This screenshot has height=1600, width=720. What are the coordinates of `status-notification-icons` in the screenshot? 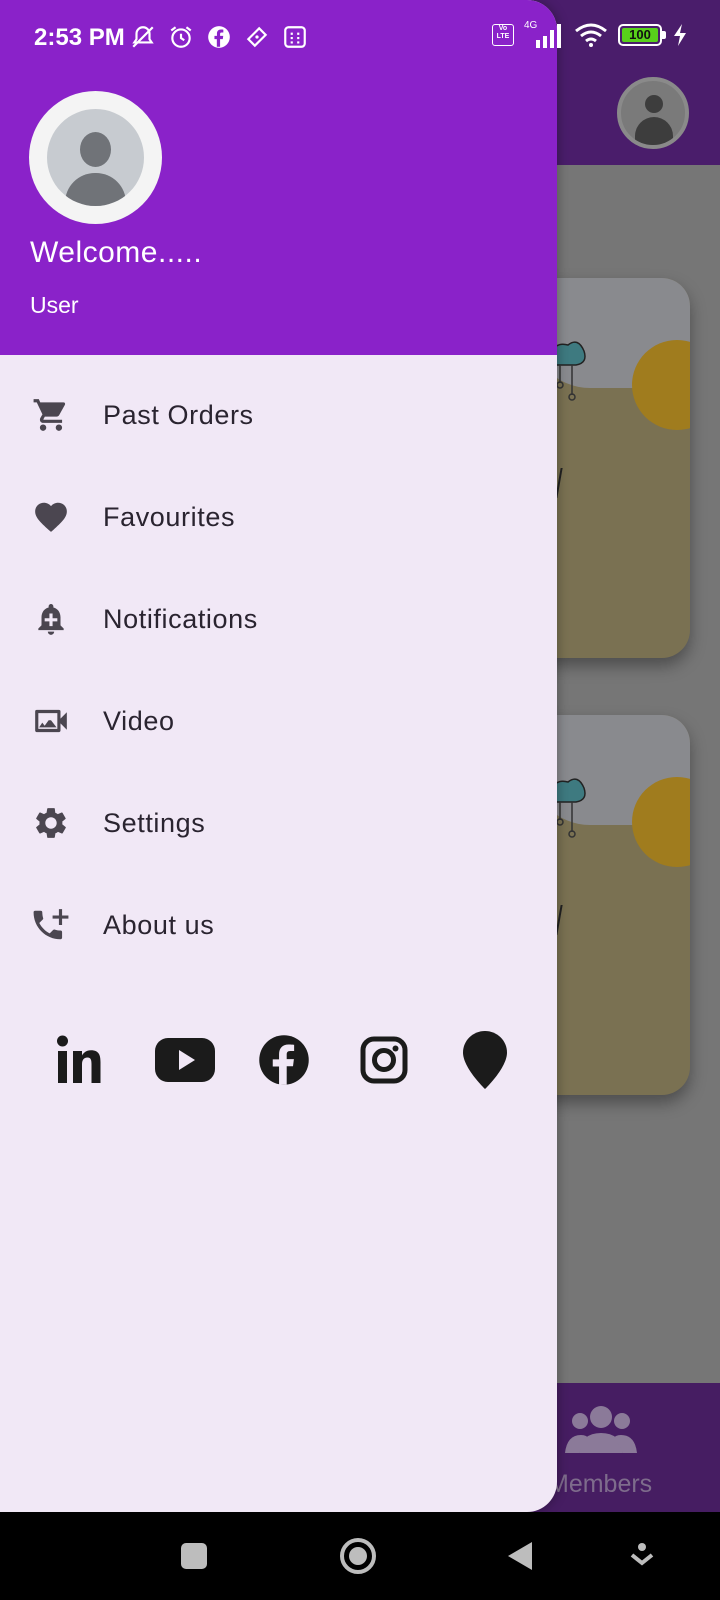 It's located at (219, 37).